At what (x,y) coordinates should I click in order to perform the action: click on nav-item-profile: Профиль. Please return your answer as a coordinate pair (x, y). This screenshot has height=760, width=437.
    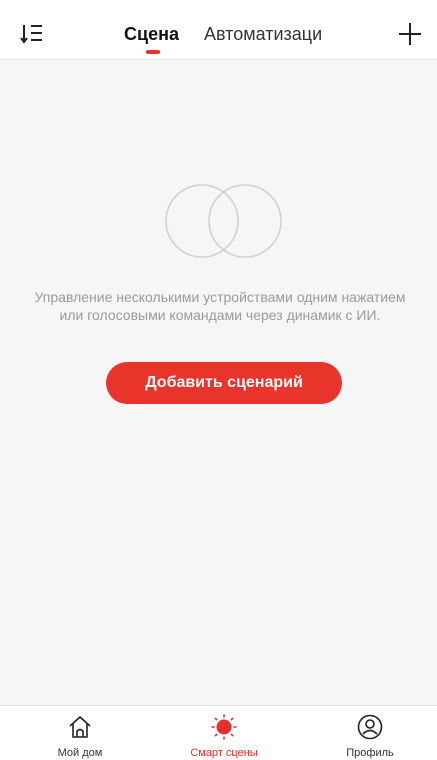
    Looking at the image, I should click on (370, 733).